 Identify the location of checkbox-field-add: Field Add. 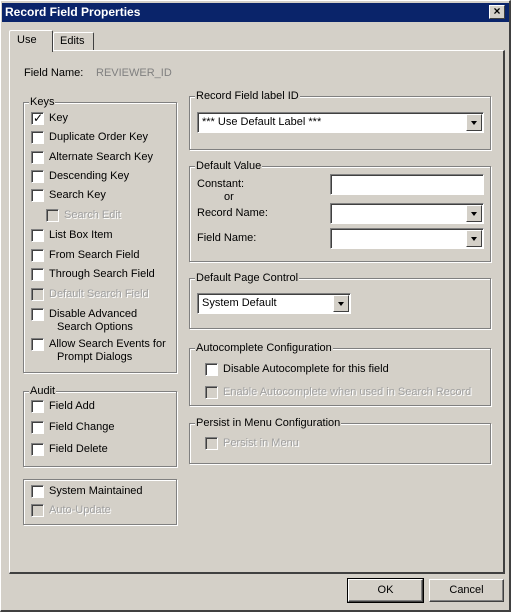
(63, 407).